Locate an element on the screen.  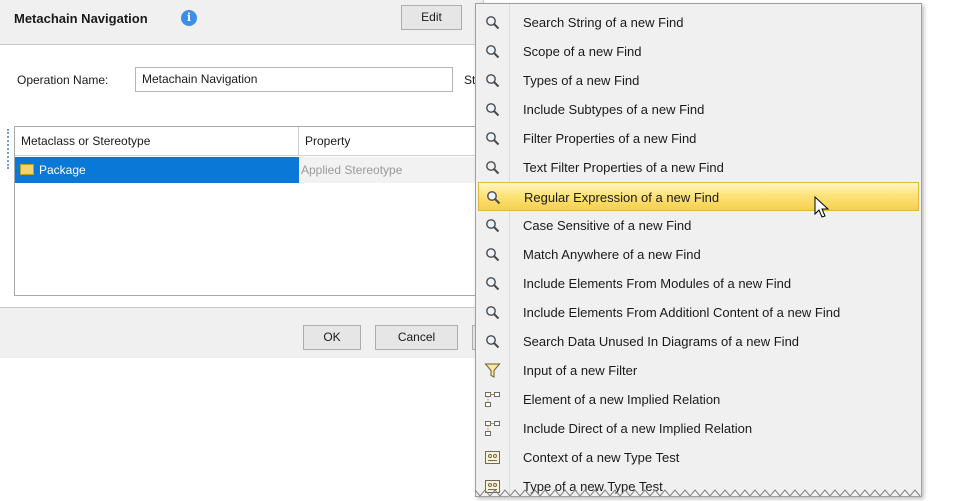
menu-item-label: Include Subtypes of a new Find is located at coordinates (614, 109).